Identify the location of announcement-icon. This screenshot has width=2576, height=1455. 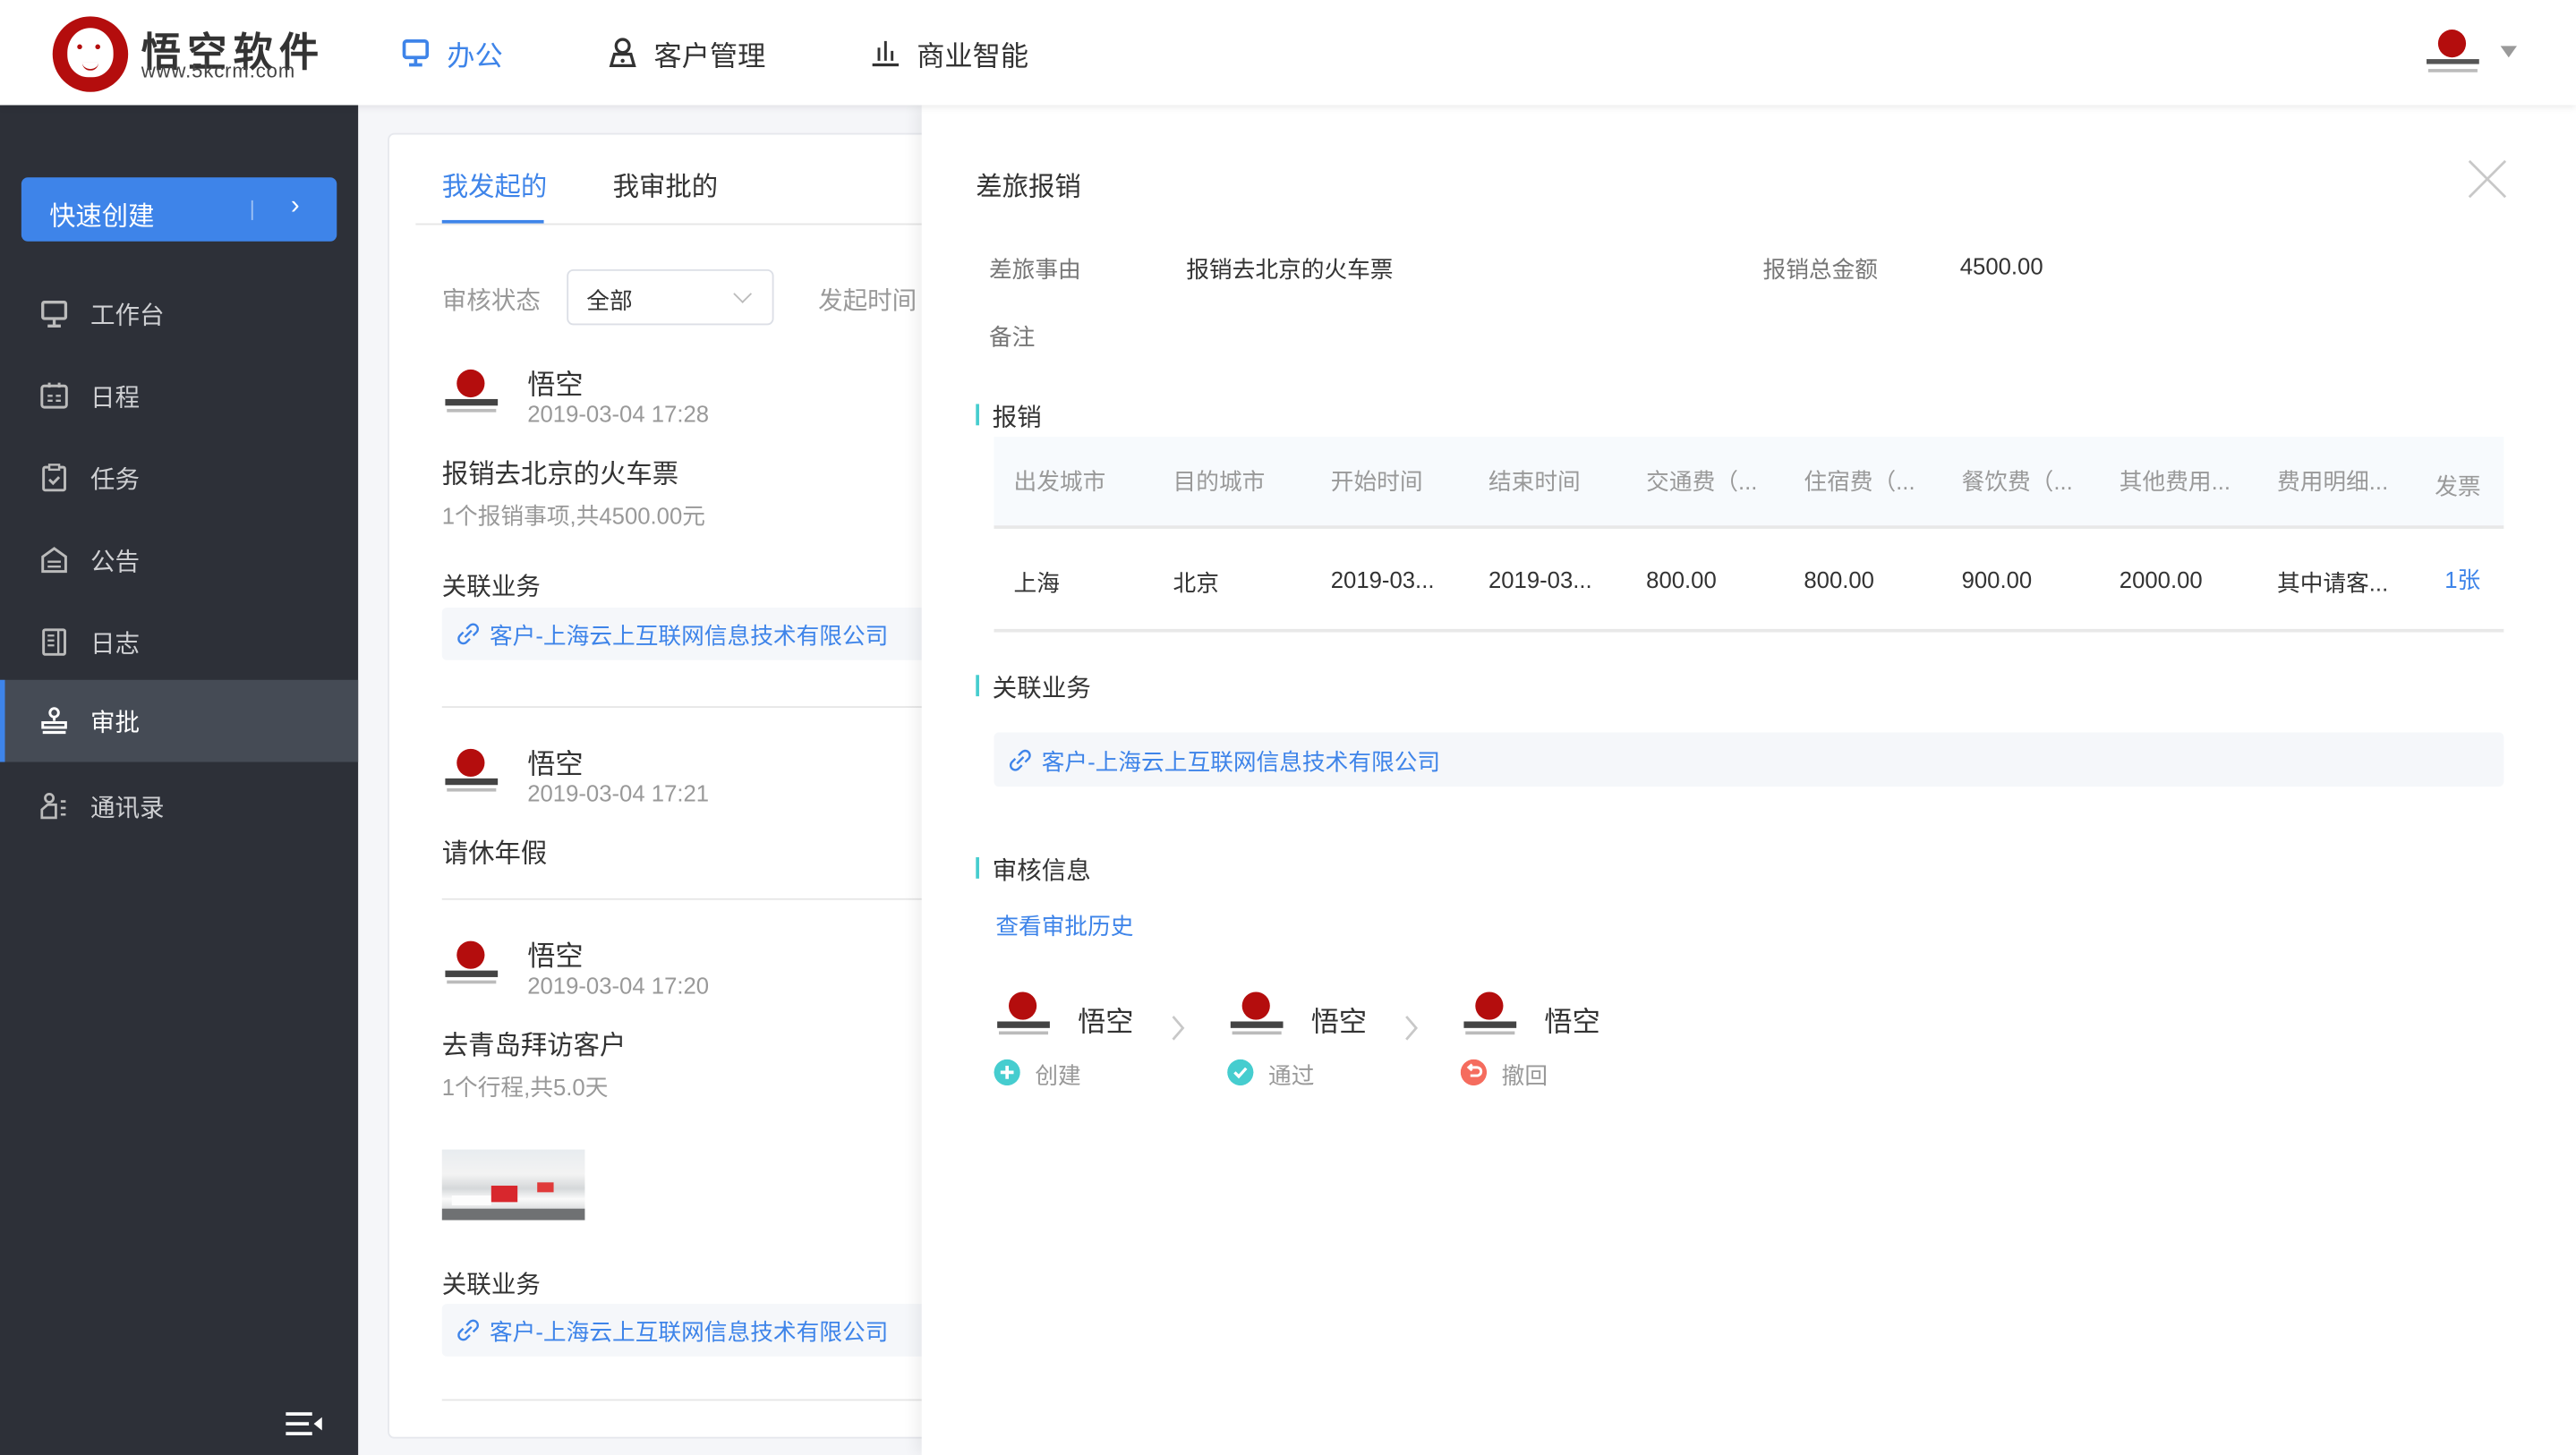
(54, 559).